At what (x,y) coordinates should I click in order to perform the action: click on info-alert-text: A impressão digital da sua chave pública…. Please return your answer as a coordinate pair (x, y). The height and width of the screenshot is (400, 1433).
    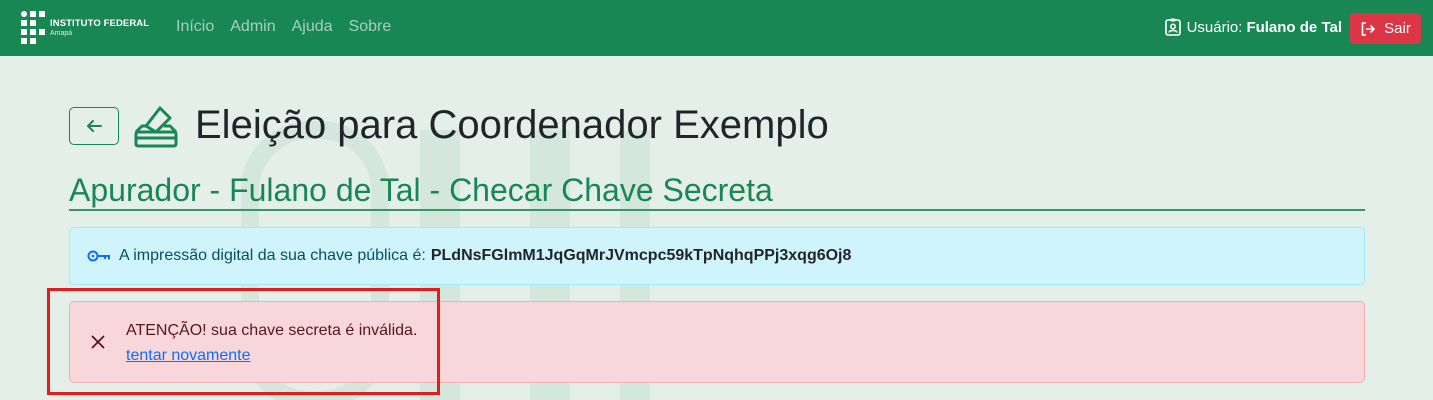
    Looking at the image, I should click on (272, 255).